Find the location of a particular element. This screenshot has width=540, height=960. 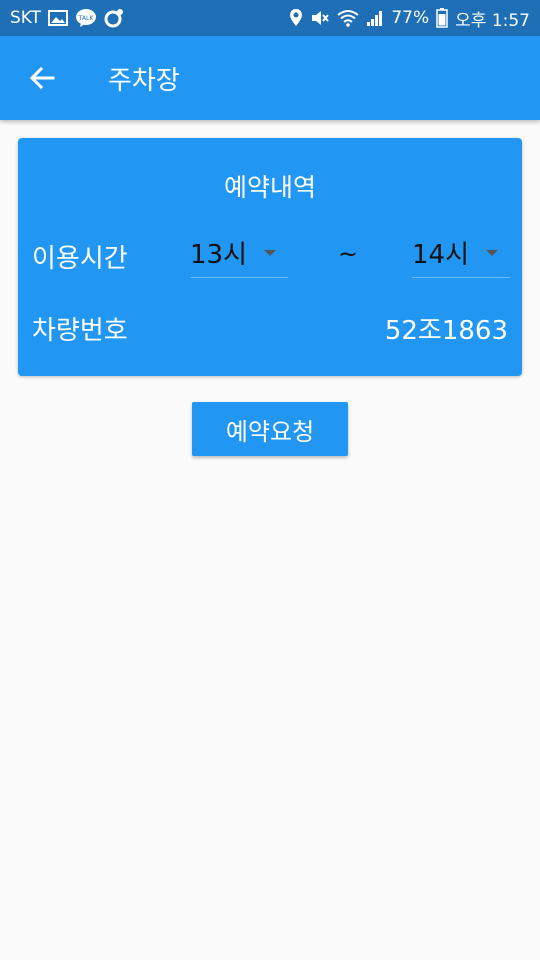

status-bar-right: 77% 오후 1:57 is located at coordinates (409, 18).